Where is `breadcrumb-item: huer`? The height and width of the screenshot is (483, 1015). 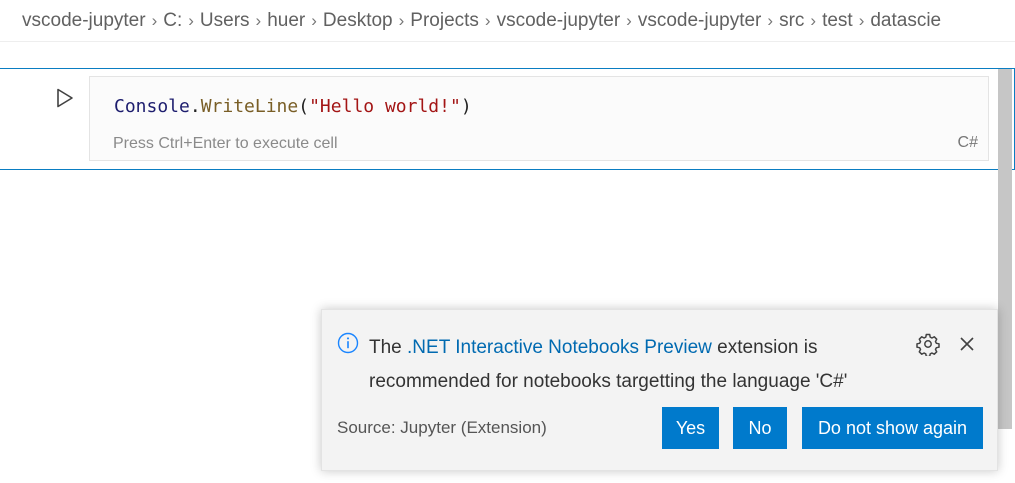
breadcrumb-item: huer is located at coordinates (286, 21).